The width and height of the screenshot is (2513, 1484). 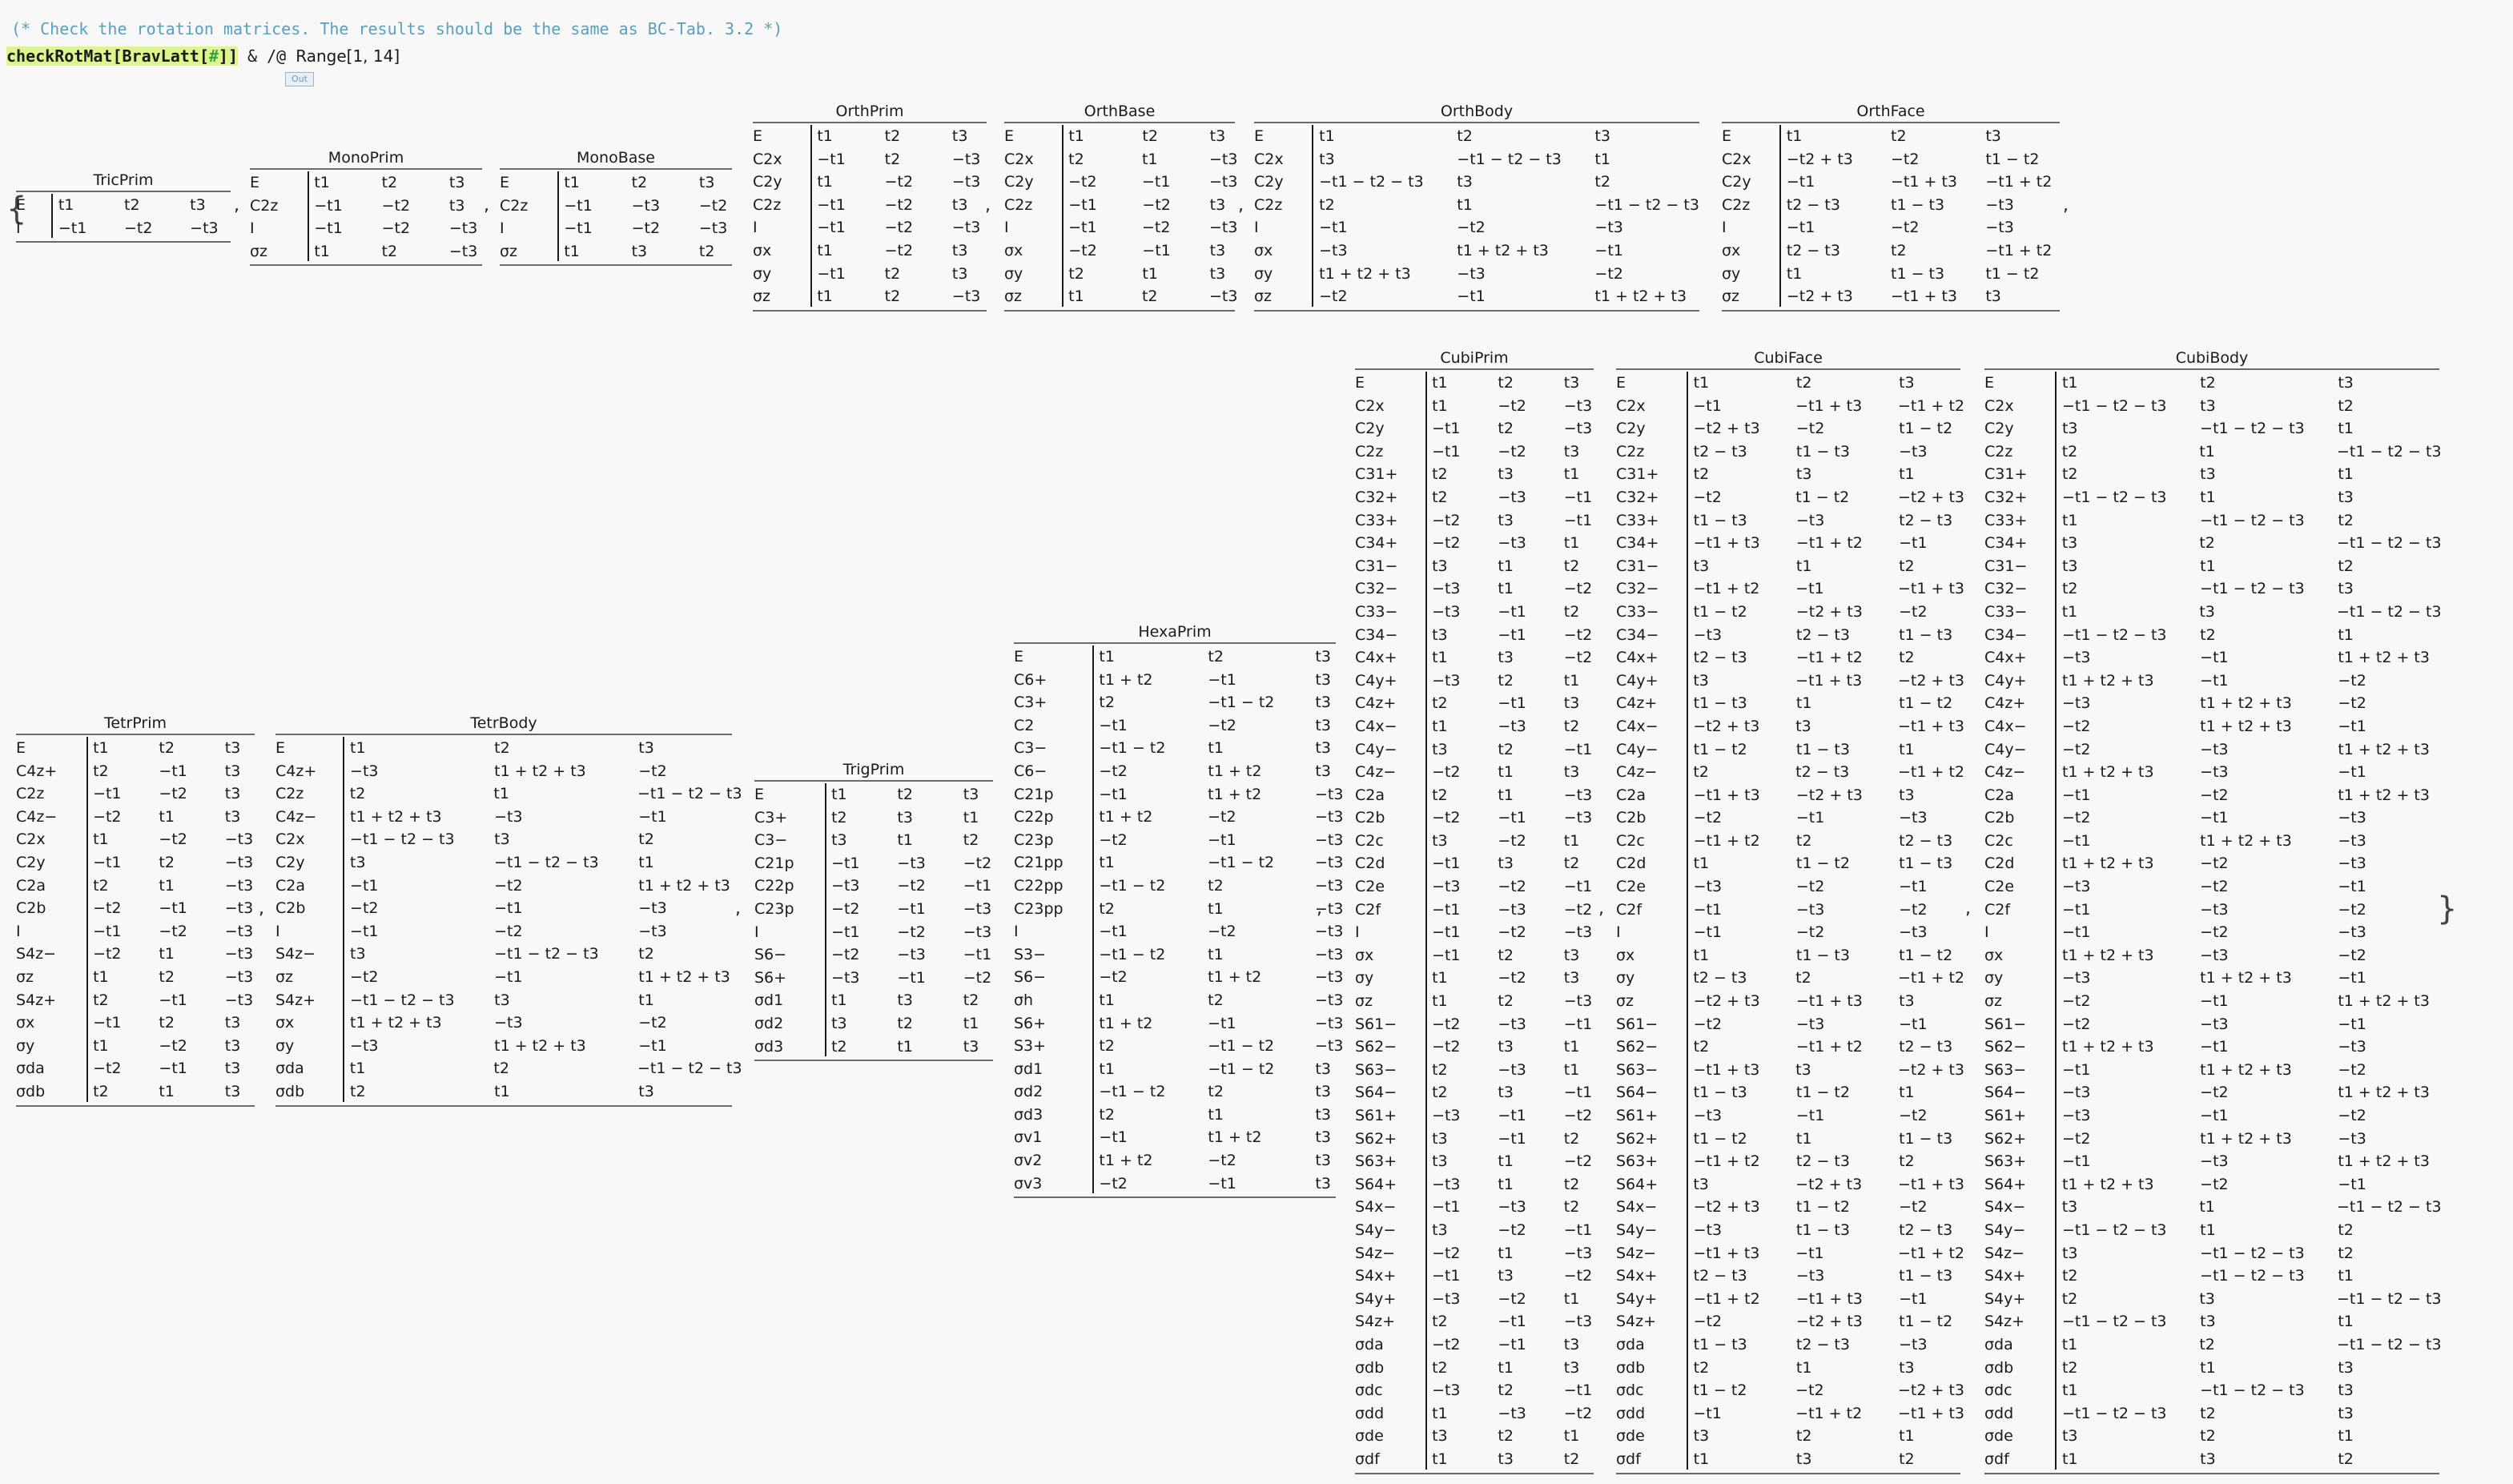 I want to click on table-row: C2b −t2 −t1 −t3, so click(x=1788, y=818).